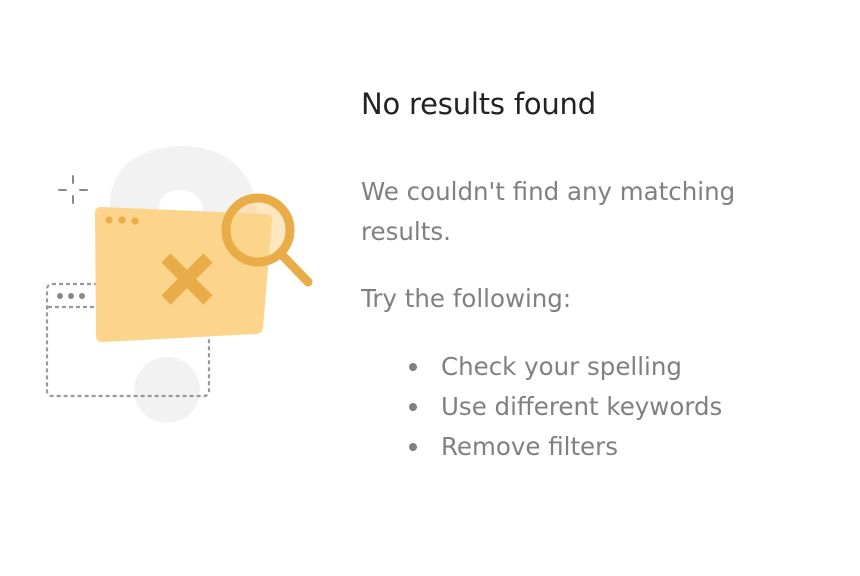 This screenshot has width=860, height=576. What do you see at coordinates (561, 366) in the screenshot?
I see `suggestion-label: Check your spelling` at bounding box center [561, 366].